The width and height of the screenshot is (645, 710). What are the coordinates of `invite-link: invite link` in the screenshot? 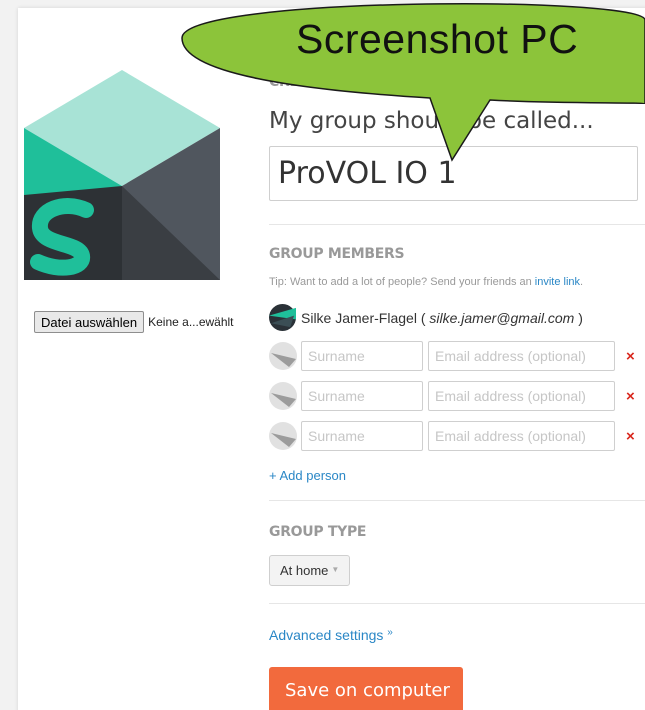 It's located at (557, 282).